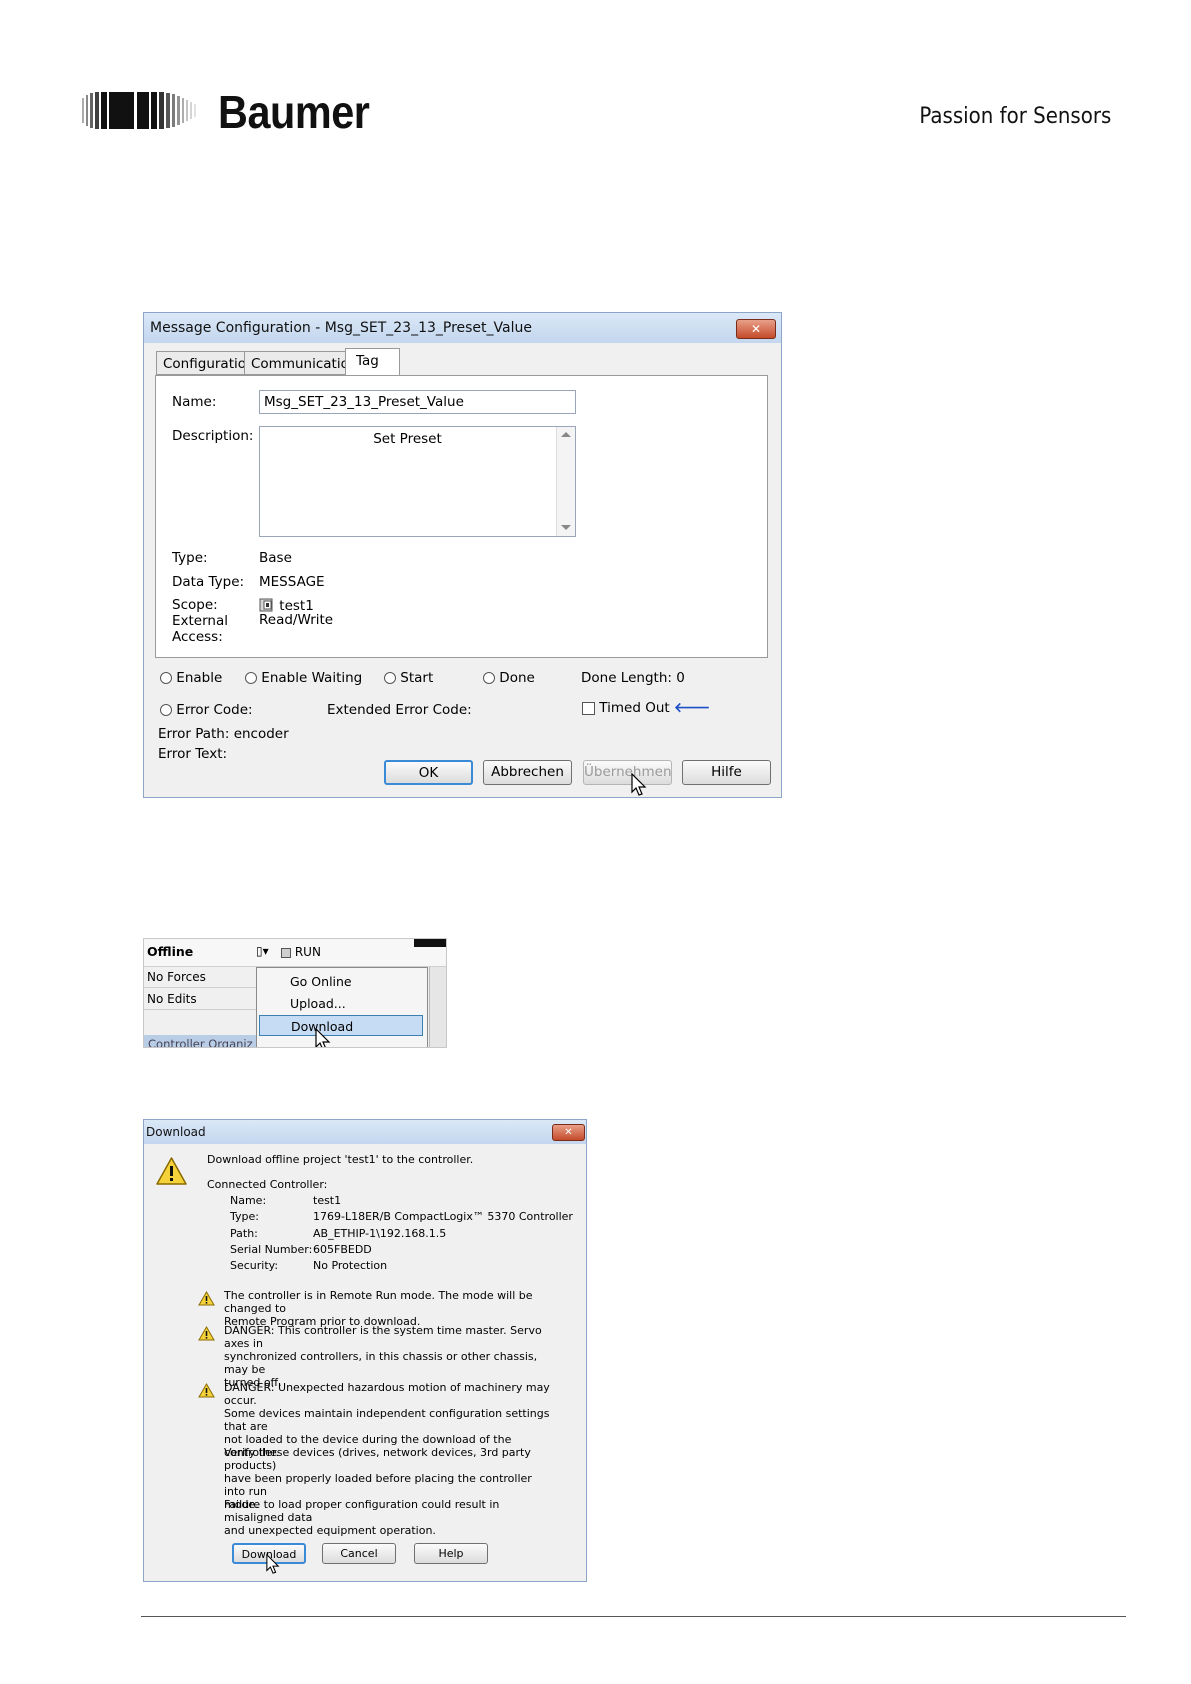 This screenshot has height=1684, width=1191. What do you see at coordinates (372, 362) in the screenshot?
I see `tab-tag: Tag` at bounding box center [372, 362].